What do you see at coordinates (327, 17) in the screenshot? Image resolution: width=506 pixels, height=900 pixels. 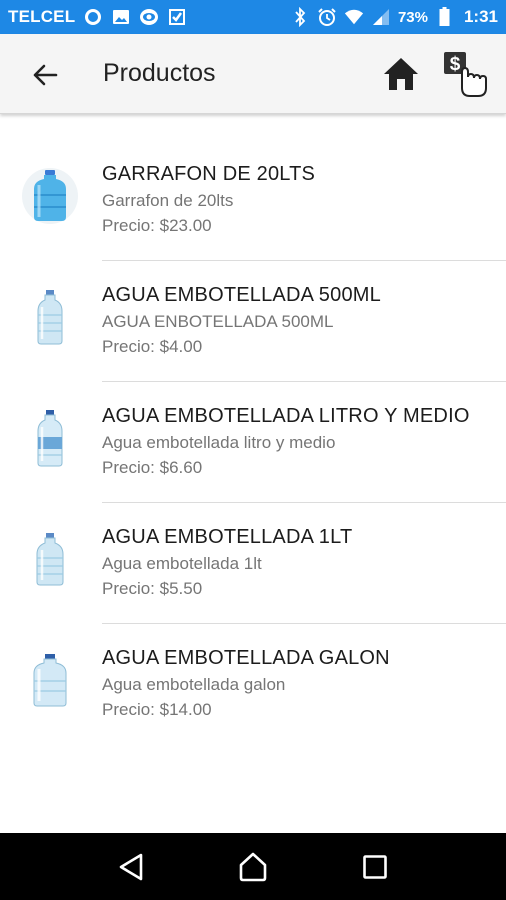 I see `alarm-icon` at bounding box center [327, 17].